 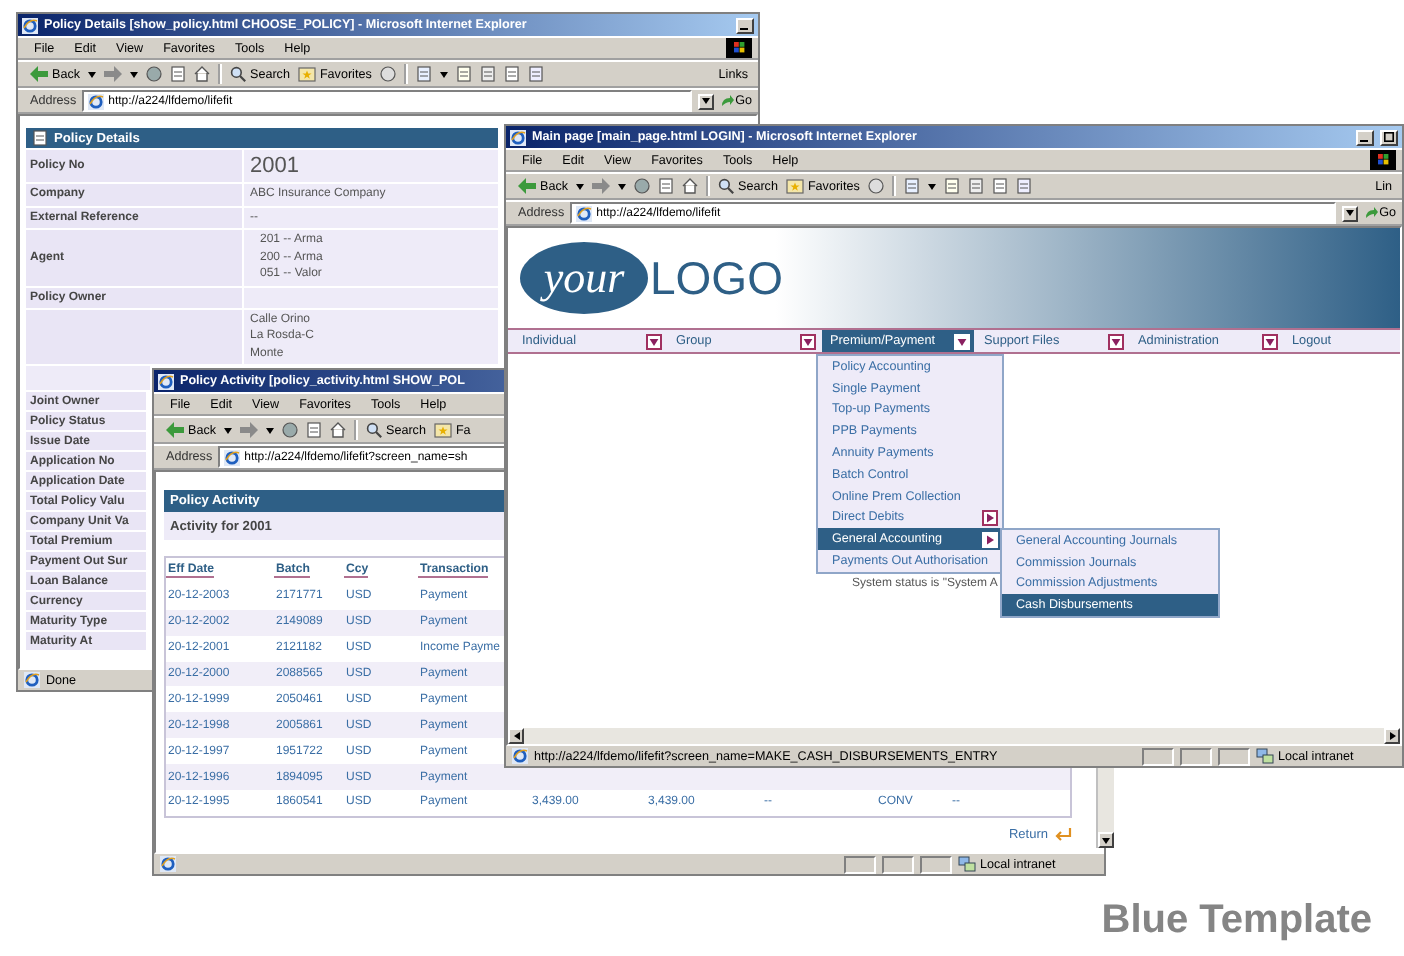 I want to click on maximize-button, so click(x=1389, y=137).